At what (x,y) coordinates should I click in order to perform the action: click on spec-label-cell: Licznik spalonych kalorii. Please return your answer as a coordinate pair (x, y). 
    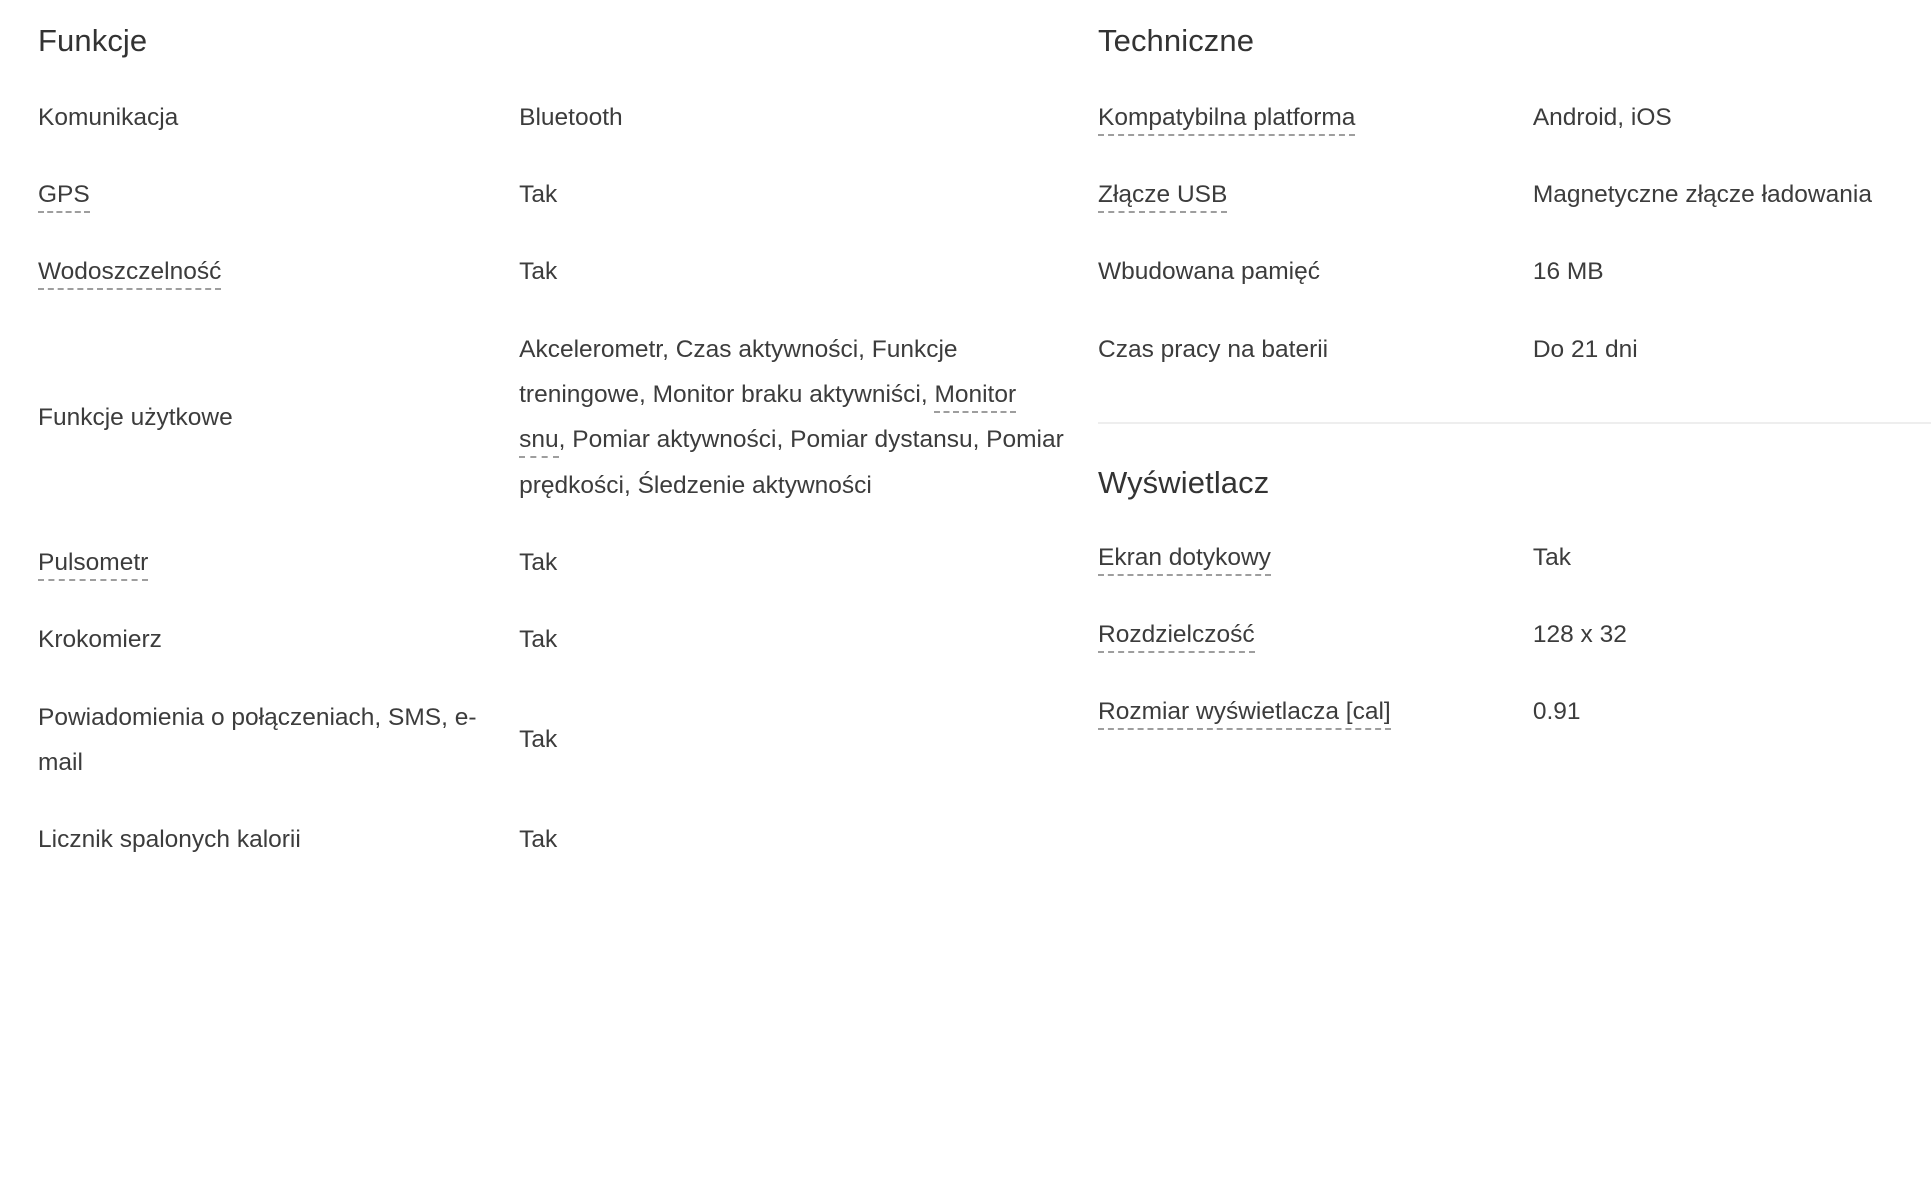
    Looking at the image, I should click on (278, 839).